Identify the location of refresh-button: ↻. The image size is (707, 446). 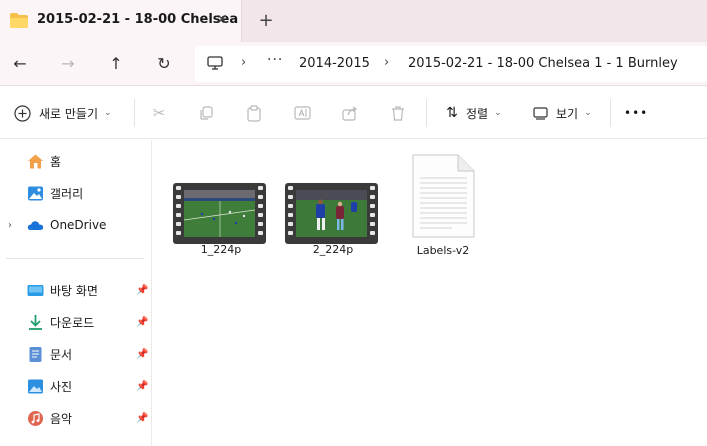
(164, 64).